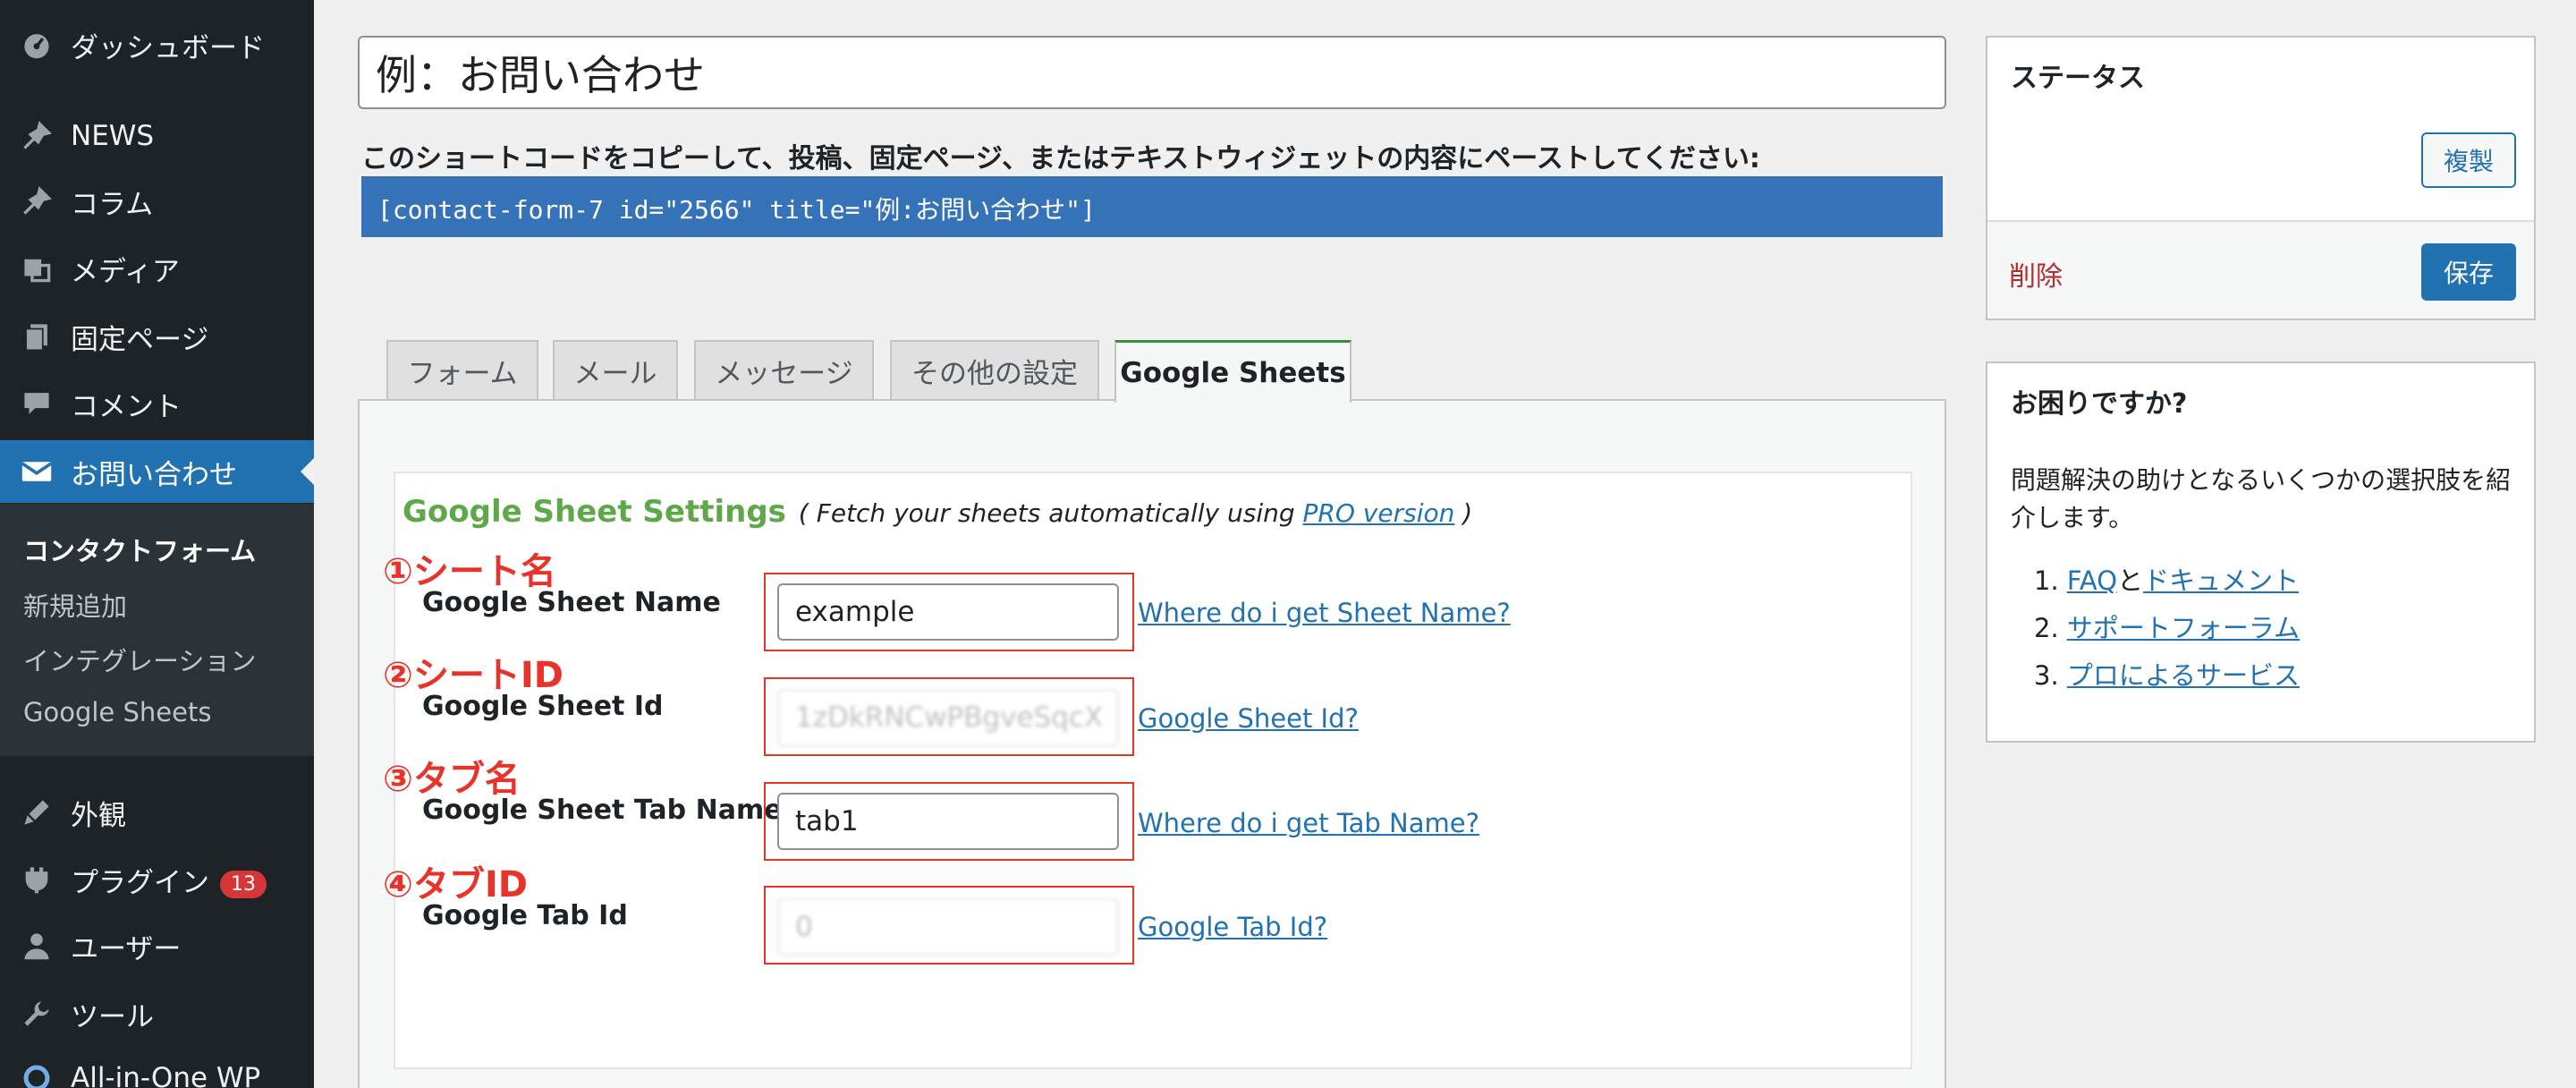  Describe the element at coordinates (117, 712) in the screenshot. I see `submenu-google-sheets: Google Sheets` at that location.